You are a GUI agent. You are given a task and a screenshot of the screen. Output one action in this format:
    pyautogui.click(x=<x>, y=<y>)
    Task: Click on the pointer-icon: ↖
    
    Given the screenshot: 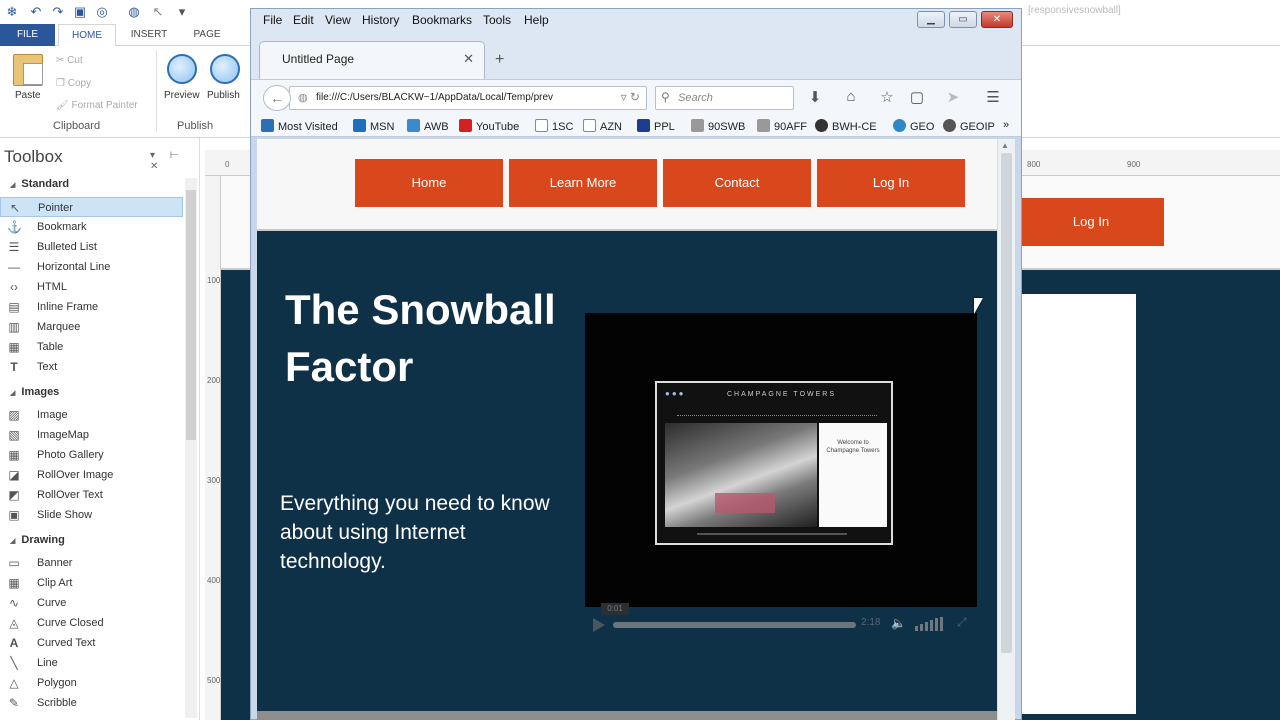 What is the action you would take?
    pyautogui.click(x=158, y=12)
    